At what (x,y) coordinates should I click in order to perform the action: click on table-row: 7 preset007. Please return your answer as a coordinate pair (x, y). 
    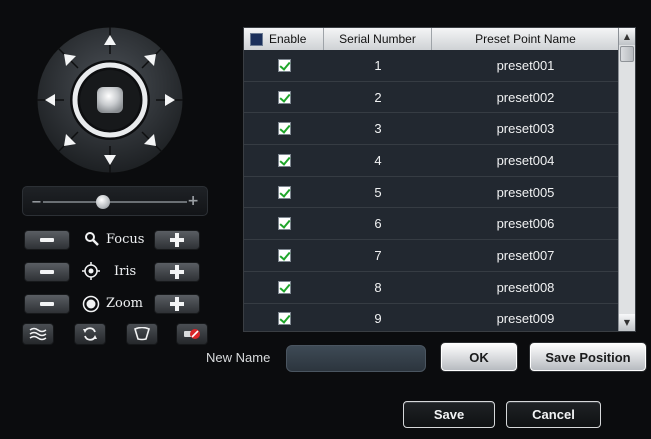
    Looking at the image, I should click on (431, 256).